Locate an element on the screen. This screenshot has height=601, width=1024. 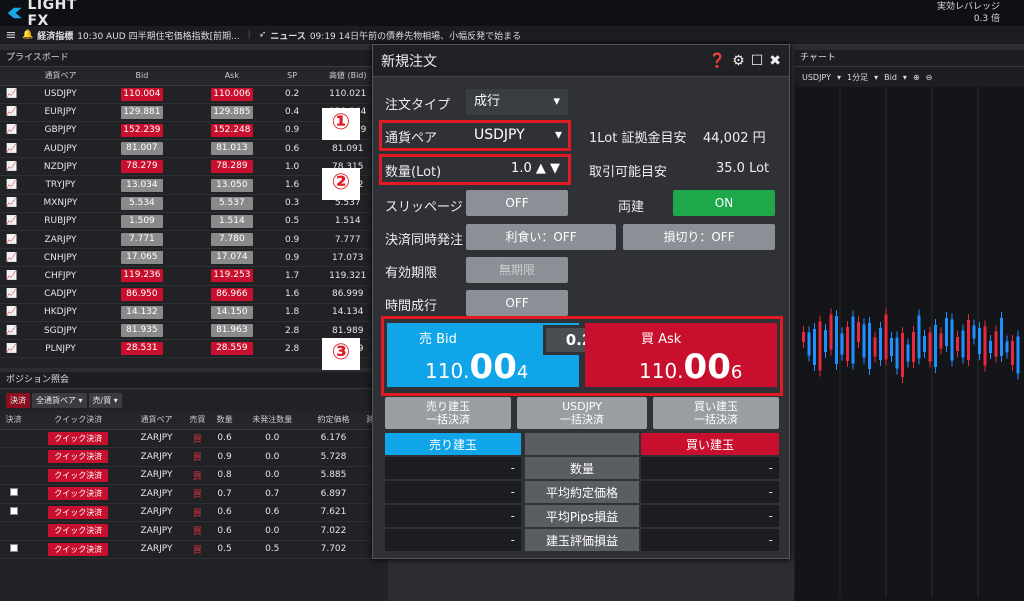
hedge-toggle: ON is located at coordinates (724, 203).